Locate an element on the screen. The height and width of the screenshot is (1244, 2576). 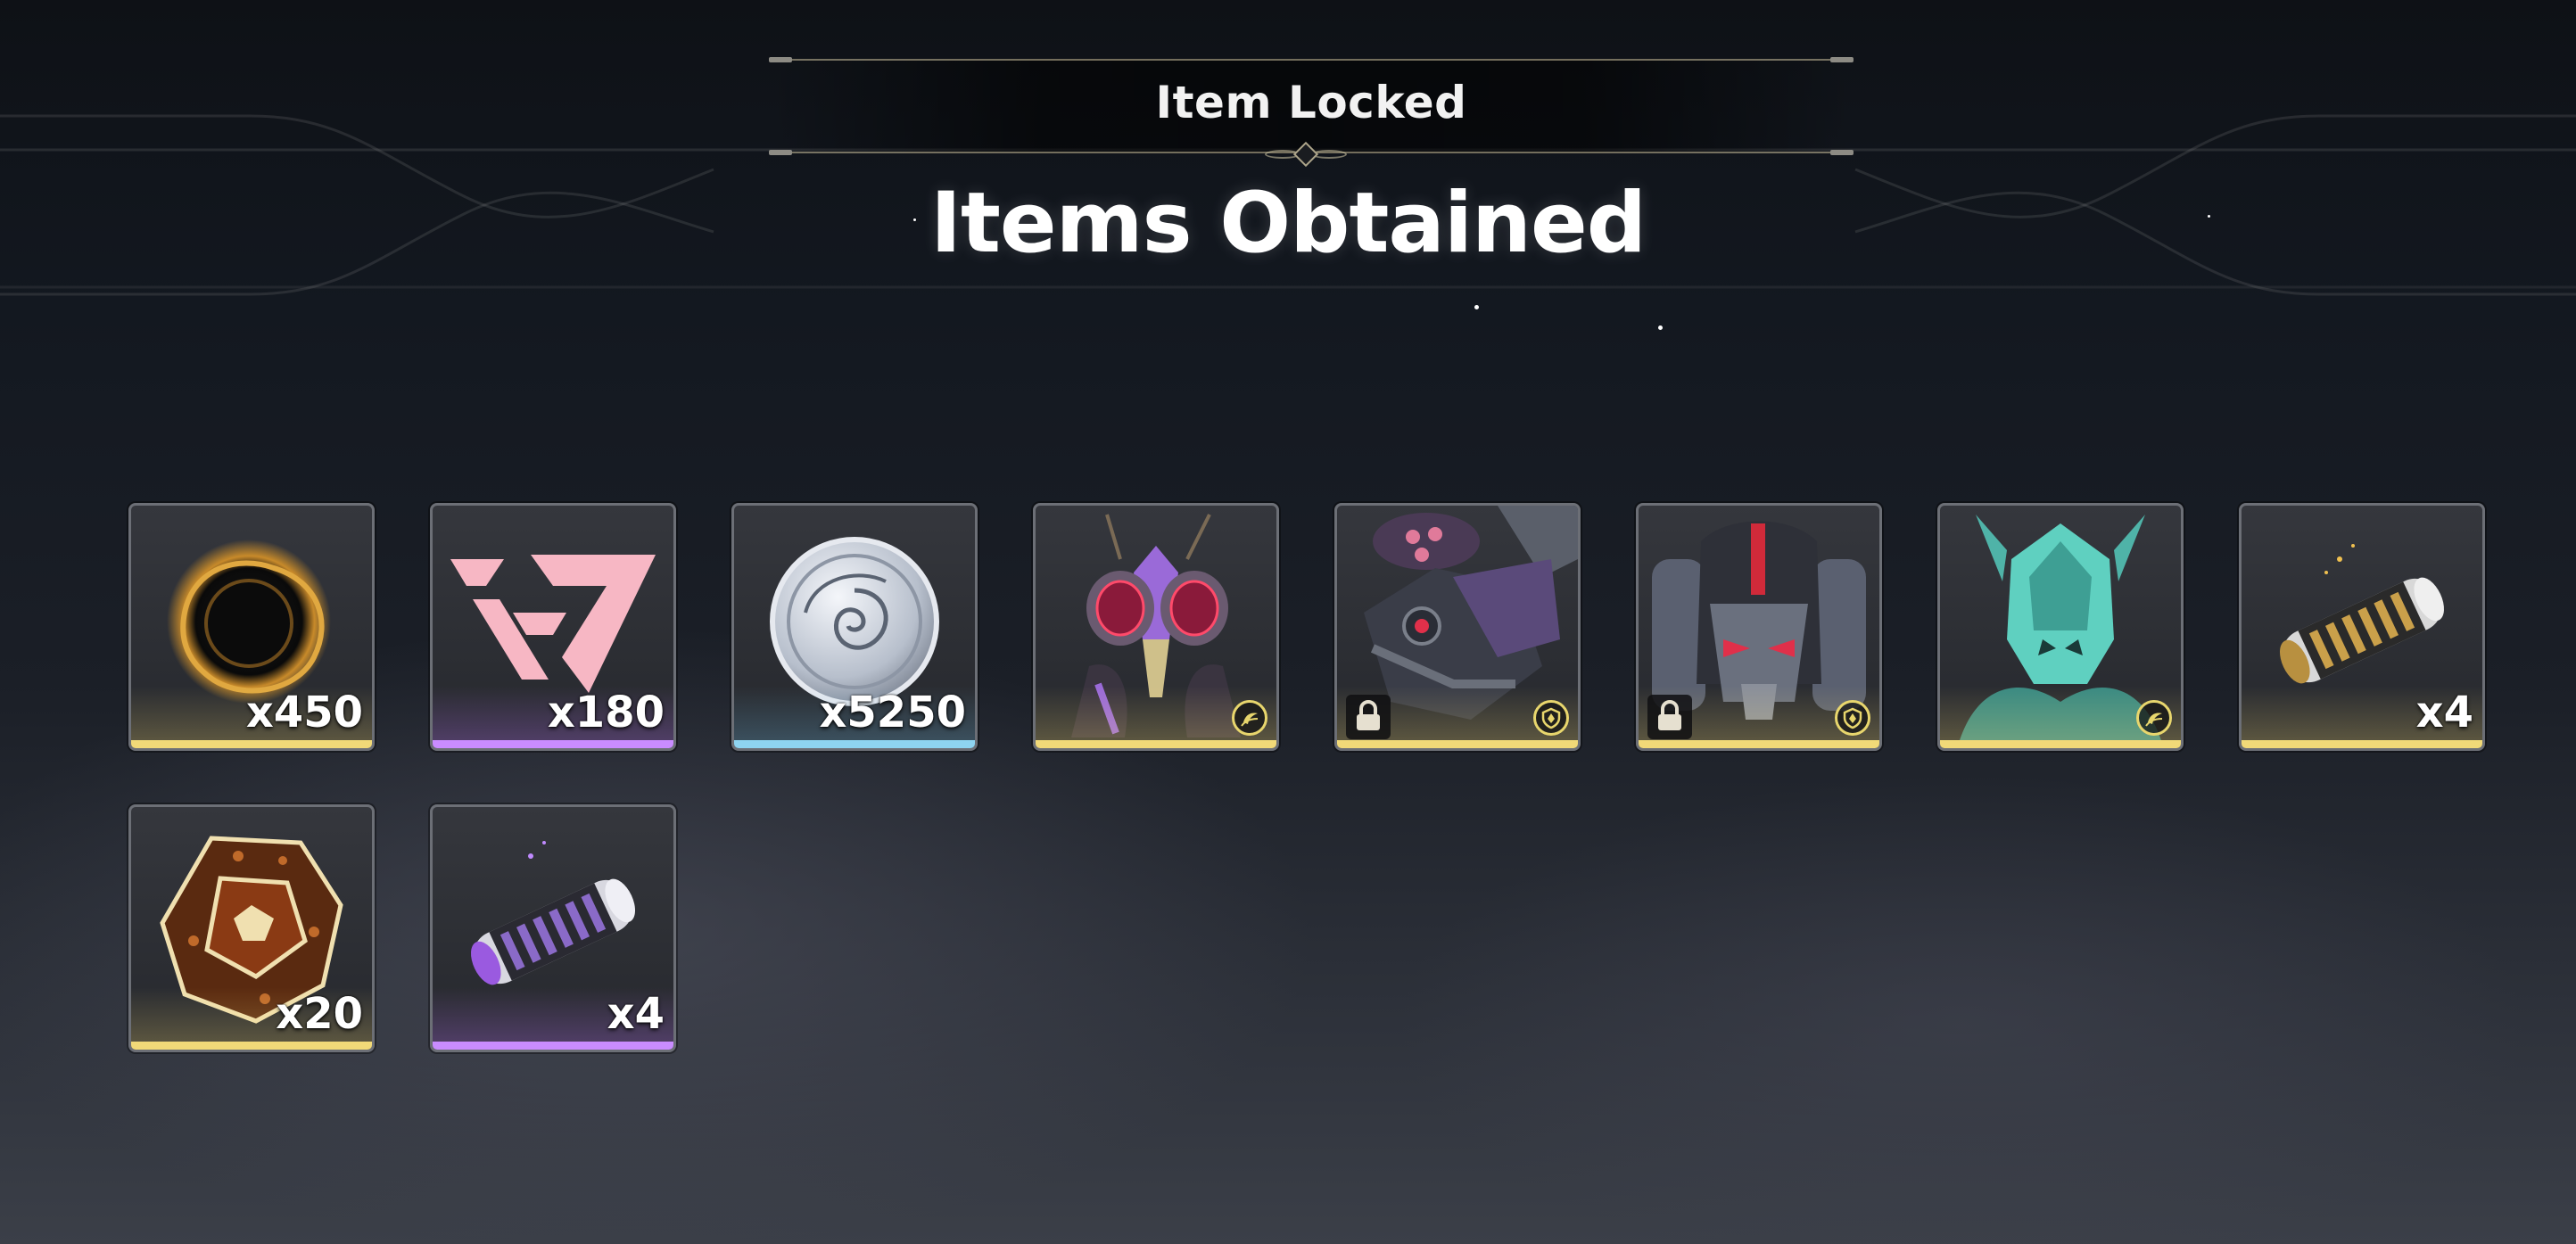
item-slot: x450 is located at coordinates (252, 627).